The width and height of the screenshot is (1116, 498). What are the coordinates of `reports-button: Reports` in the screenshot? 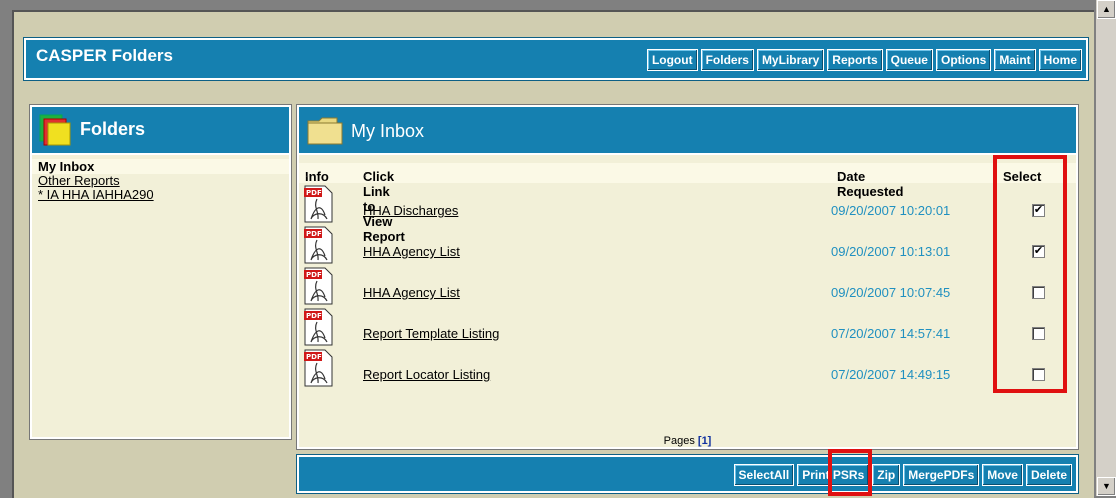 It's located at (855, 60).